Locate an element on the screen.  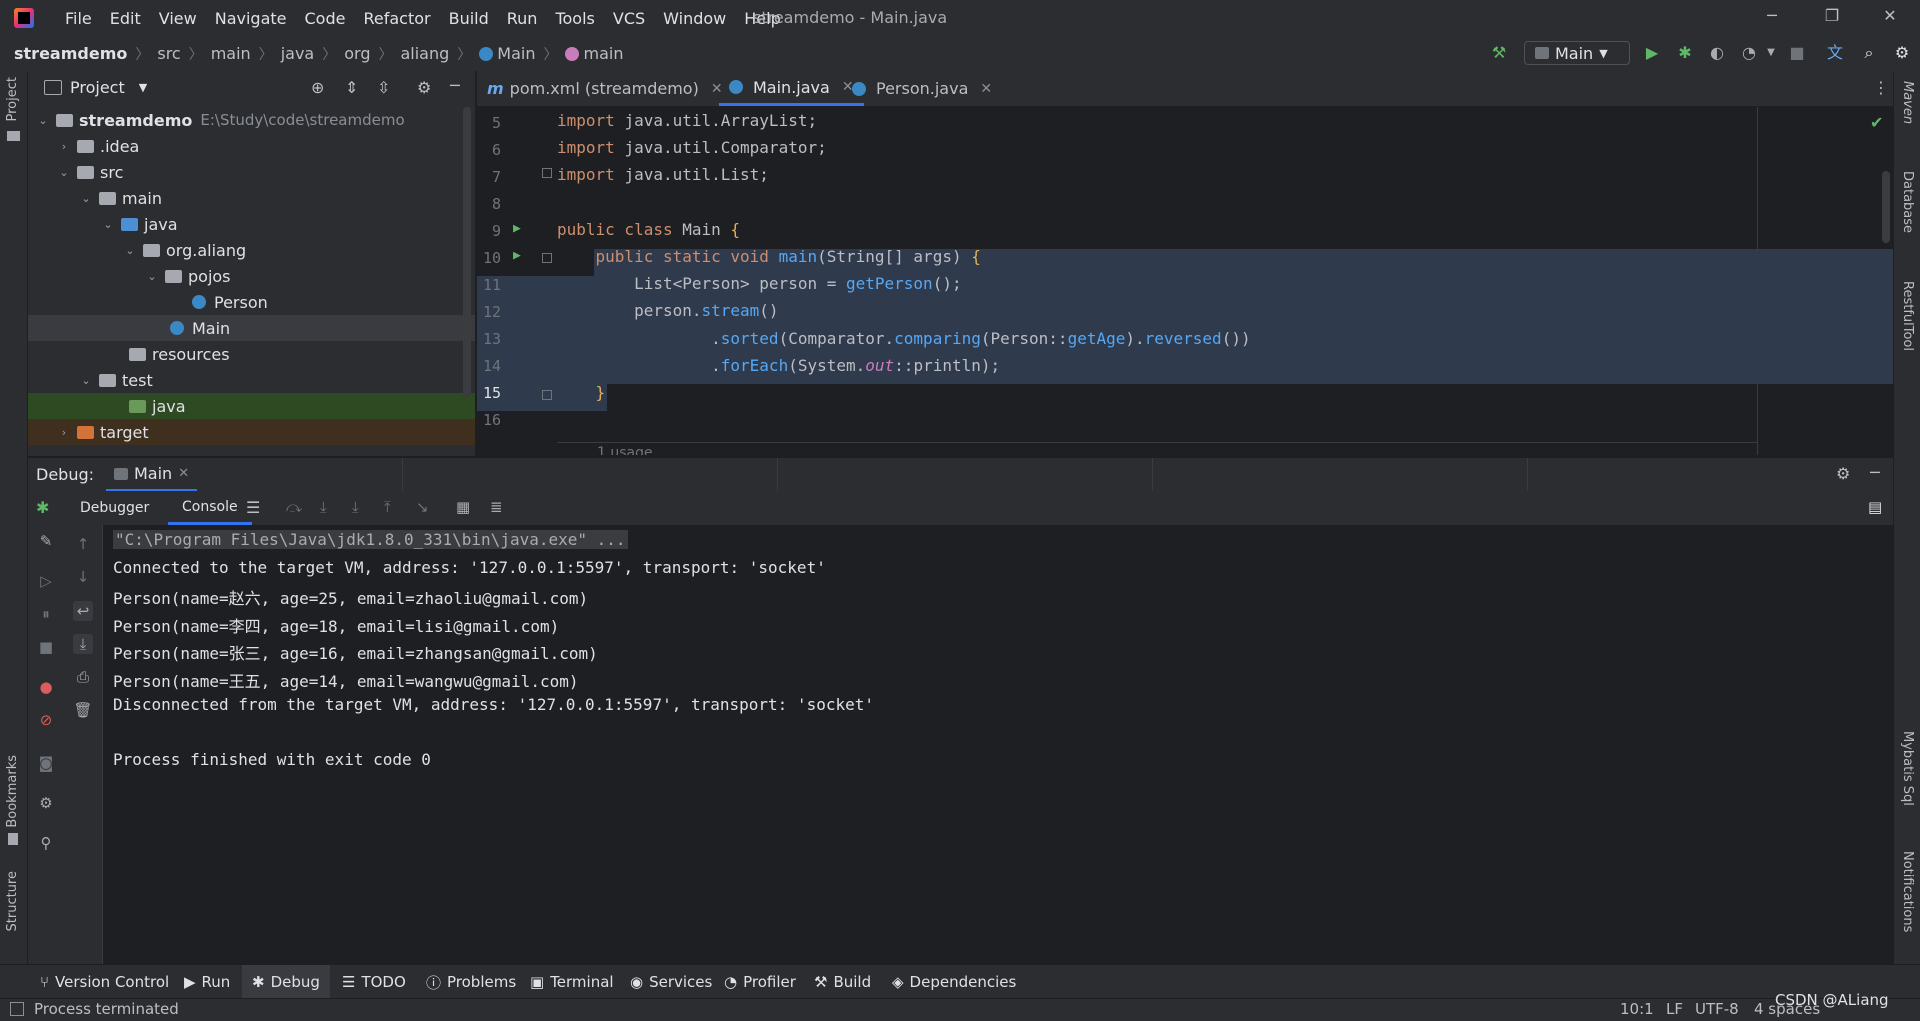
menu-file: File is located at coordinates (78, 18).